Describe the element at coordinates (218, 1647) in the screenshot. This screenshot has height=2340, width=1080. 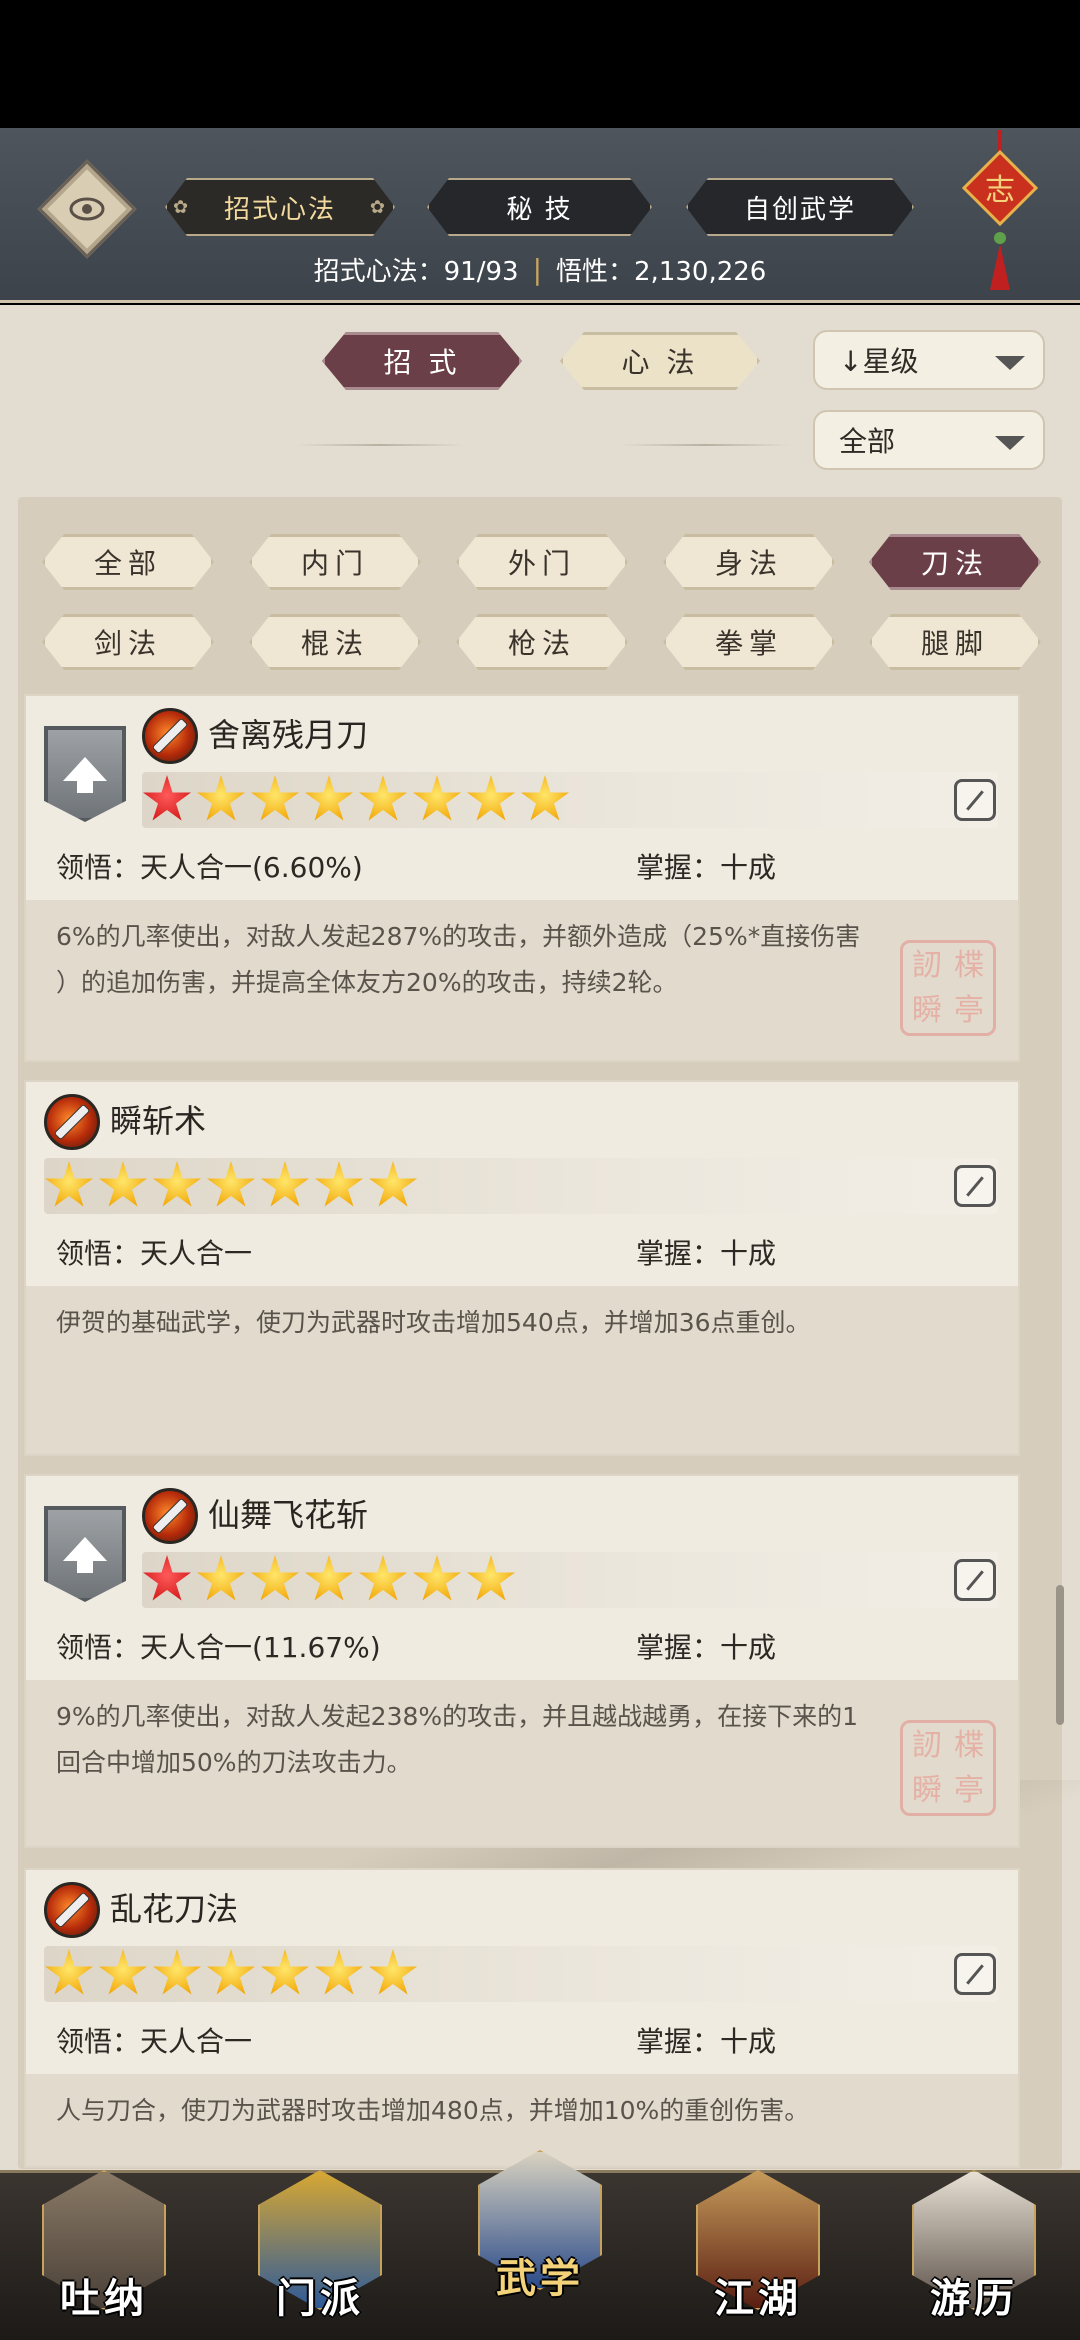
I see `comprehension-label: 领悟：天人合一(11.67%)` at that location.